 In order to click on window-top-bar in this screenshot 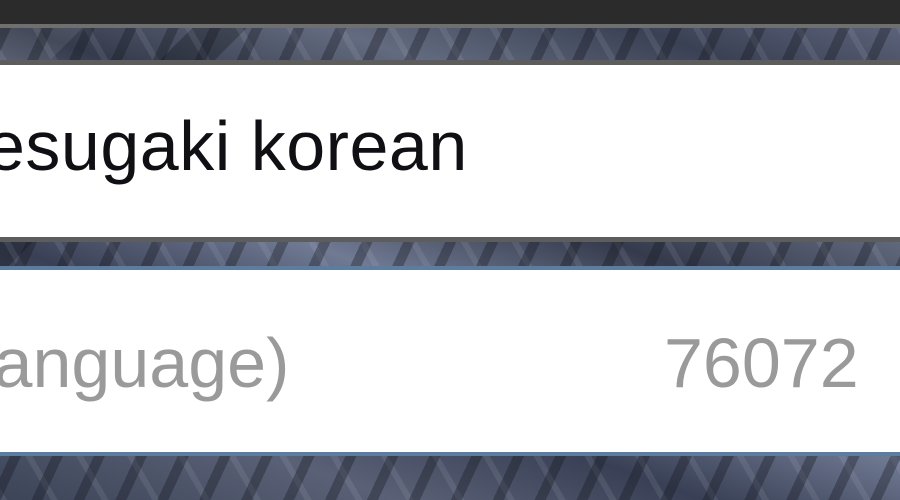, I will do `click(450, 12)`.